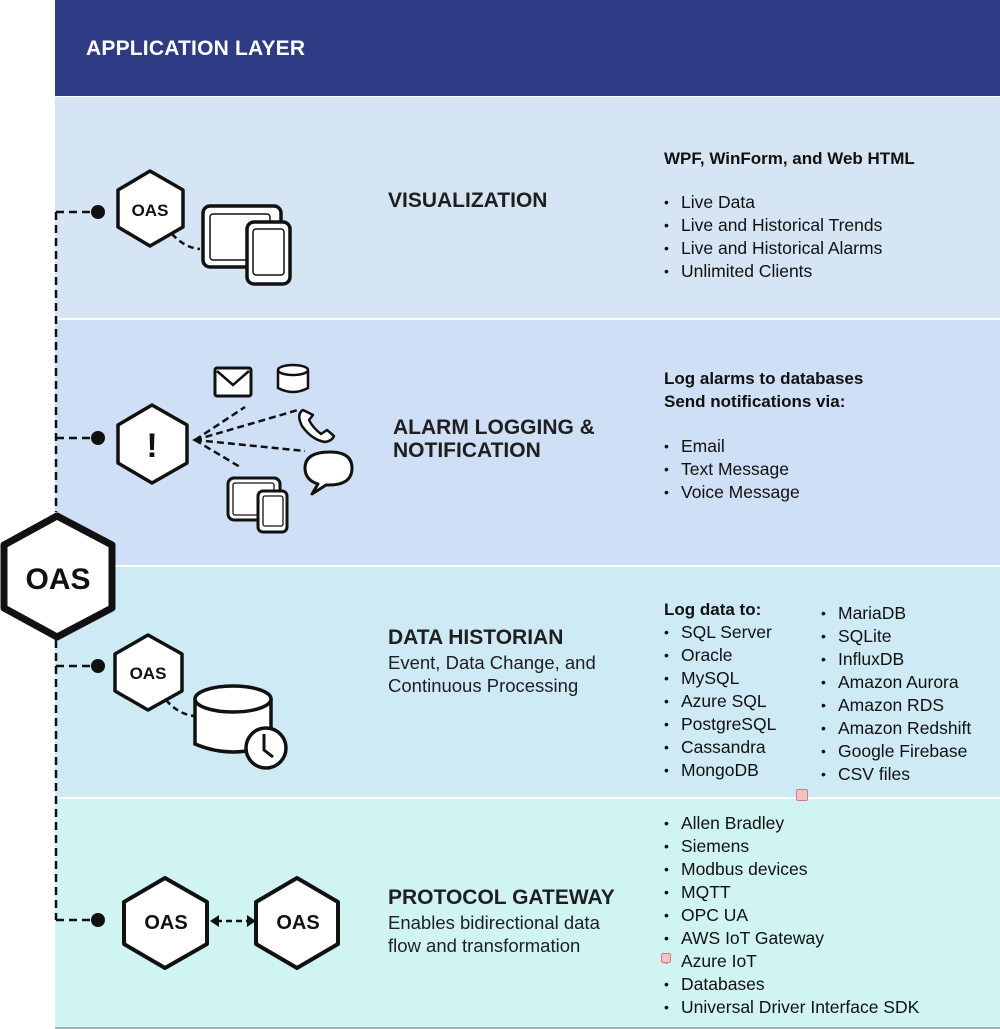 This screenshot has width=1000, height=1029. Describe the element at coordinates (720, 678) in the screenshot. I see `list-item: MySQL` at that location.